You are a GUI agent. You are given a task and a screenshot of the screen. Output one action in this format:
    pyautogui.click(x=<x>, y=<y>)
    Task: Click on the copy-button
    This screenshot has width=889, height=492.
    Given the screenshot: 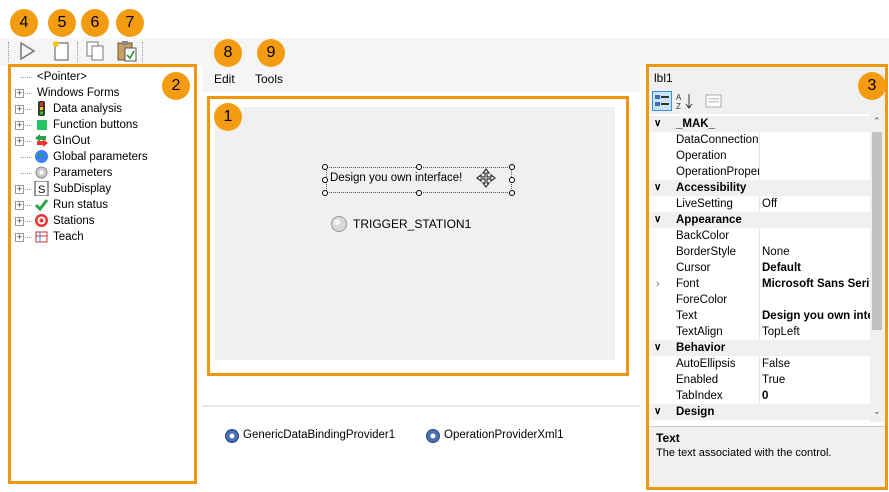 What is the action you would take?
    pyautogui.click(x=95, y=51)
    